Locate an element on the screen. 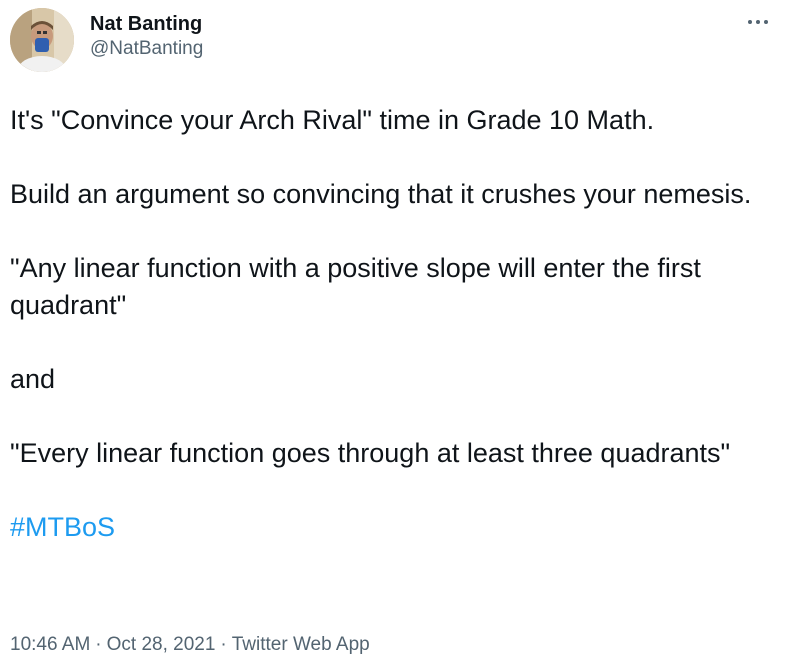  author-names: Nat Banting @NatBanting is located at coordinates (146, 37).